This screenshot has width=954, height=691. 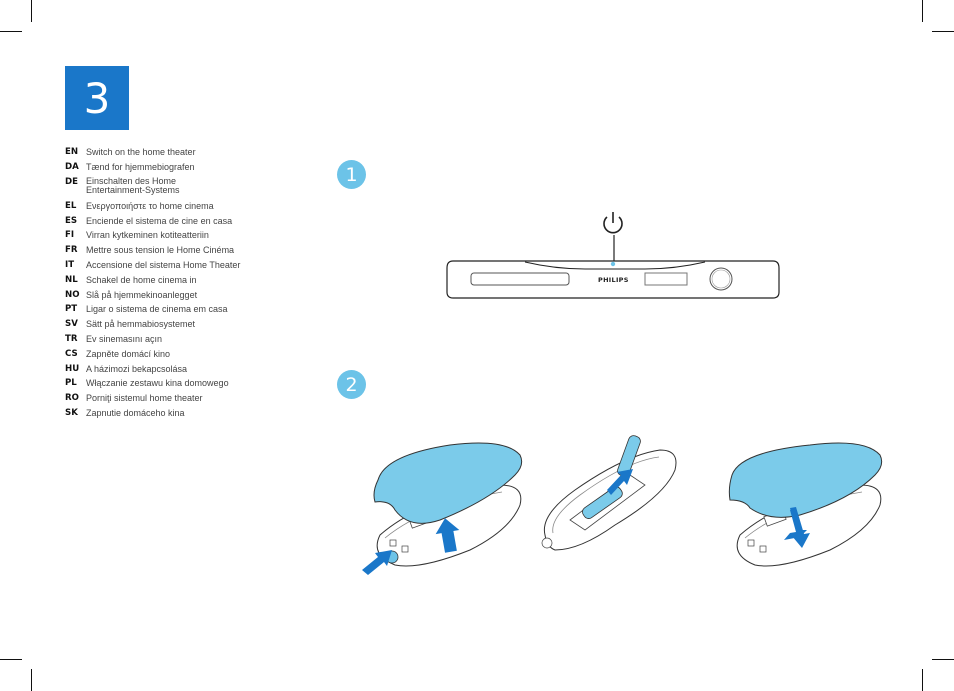 I want to click on language-row-pl: PL Włączanie zestawu kina domowego, so click(x=165, y=383).